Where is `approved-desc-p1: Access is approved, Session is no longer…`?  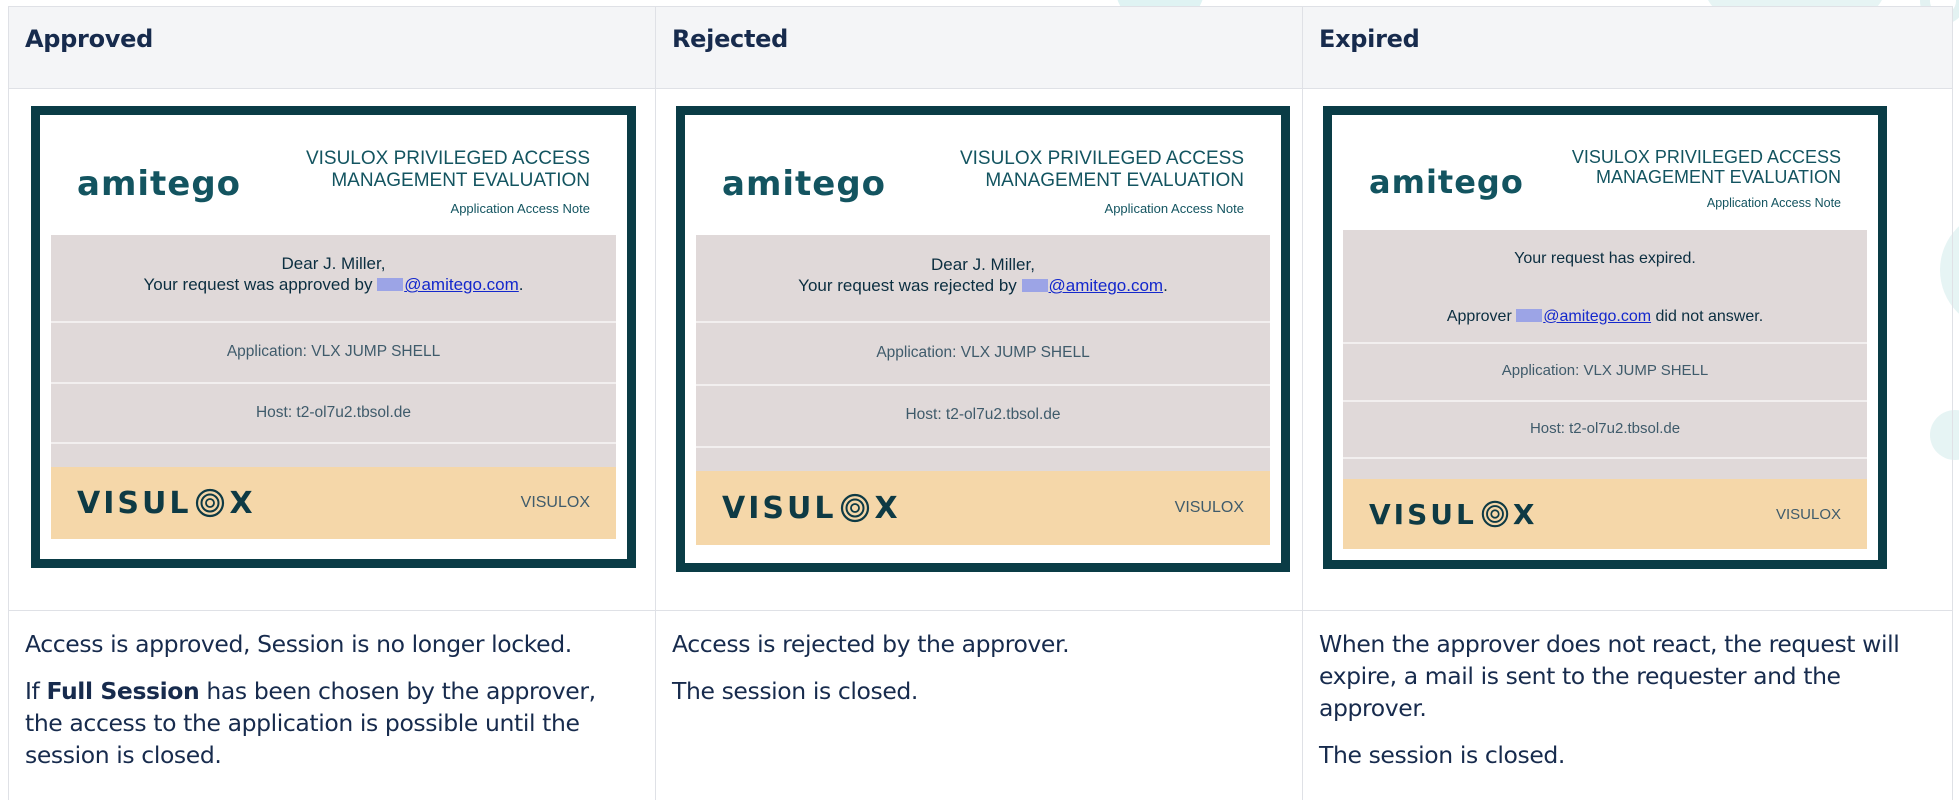
approved-desc-p1: Access is approved, Session is no longer… is located at coordinates (298, 644).